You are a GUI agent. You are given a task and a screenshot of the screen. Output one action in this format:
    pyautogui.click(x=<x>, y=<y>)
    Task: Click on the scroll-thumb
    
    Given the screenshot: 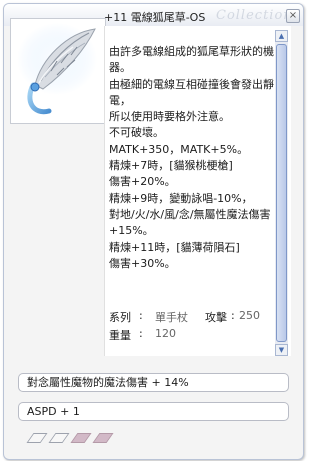 What is the action you would take?
    pyautogui.click(x=281, y=193)
    